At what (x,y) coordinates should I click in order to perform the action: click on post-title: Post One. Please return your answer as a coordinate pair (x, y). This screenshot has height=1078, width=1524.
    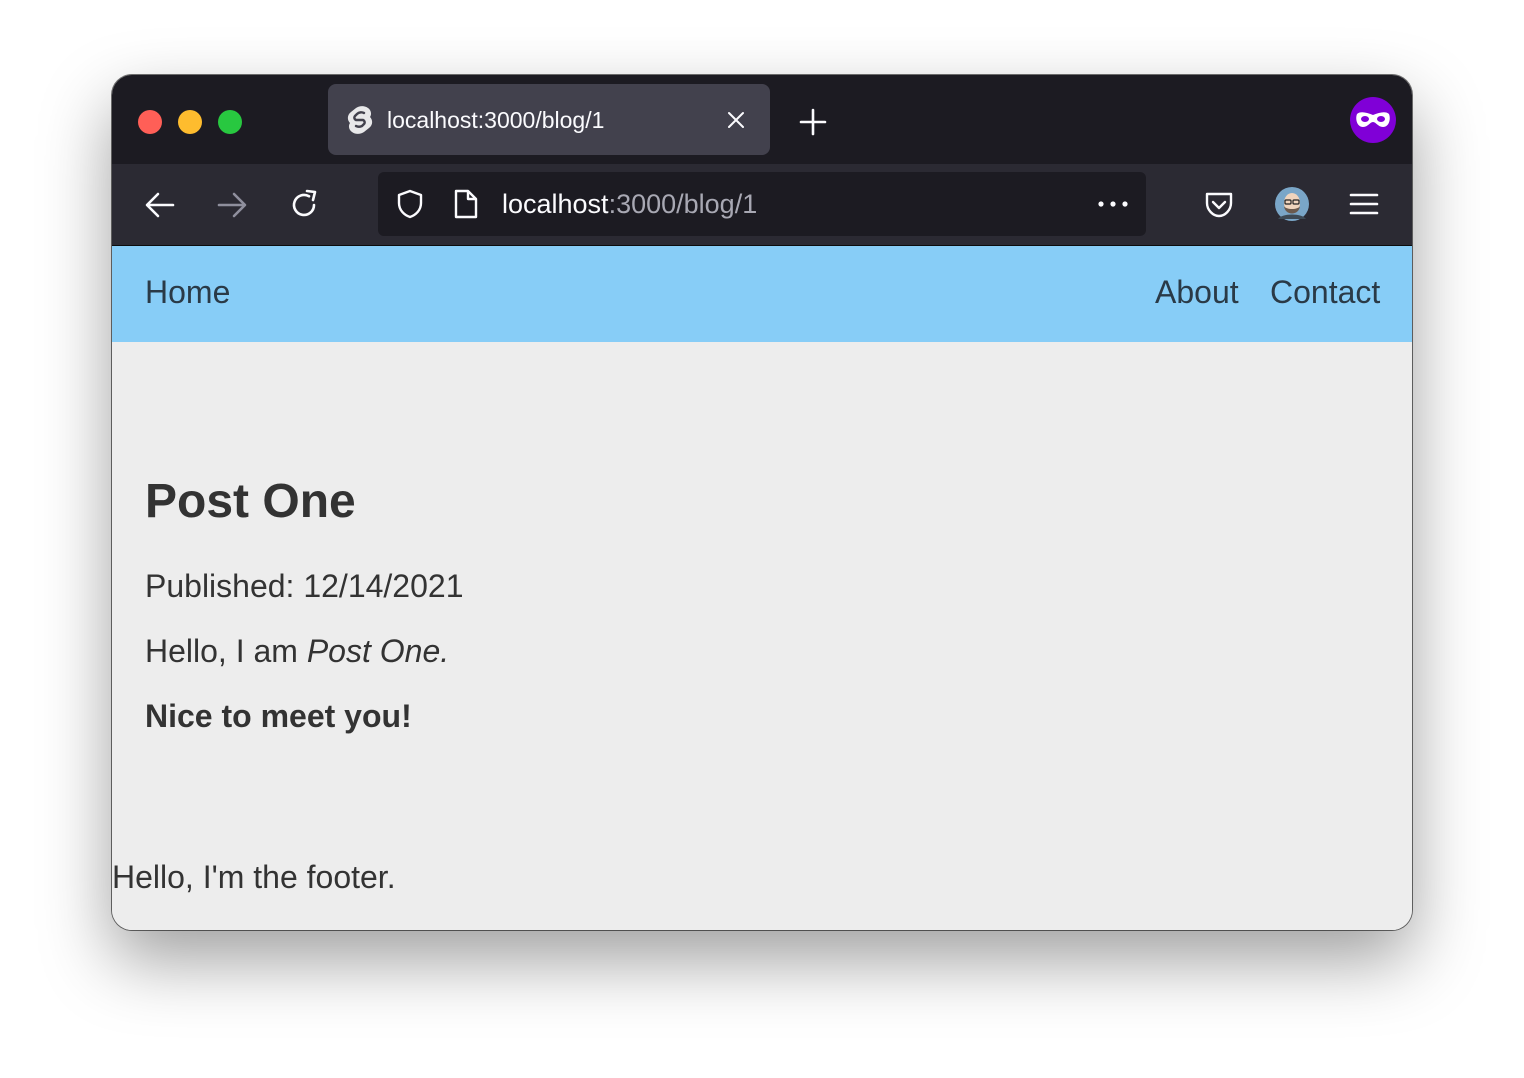
    Looking at the image, I should click on (250, 501).